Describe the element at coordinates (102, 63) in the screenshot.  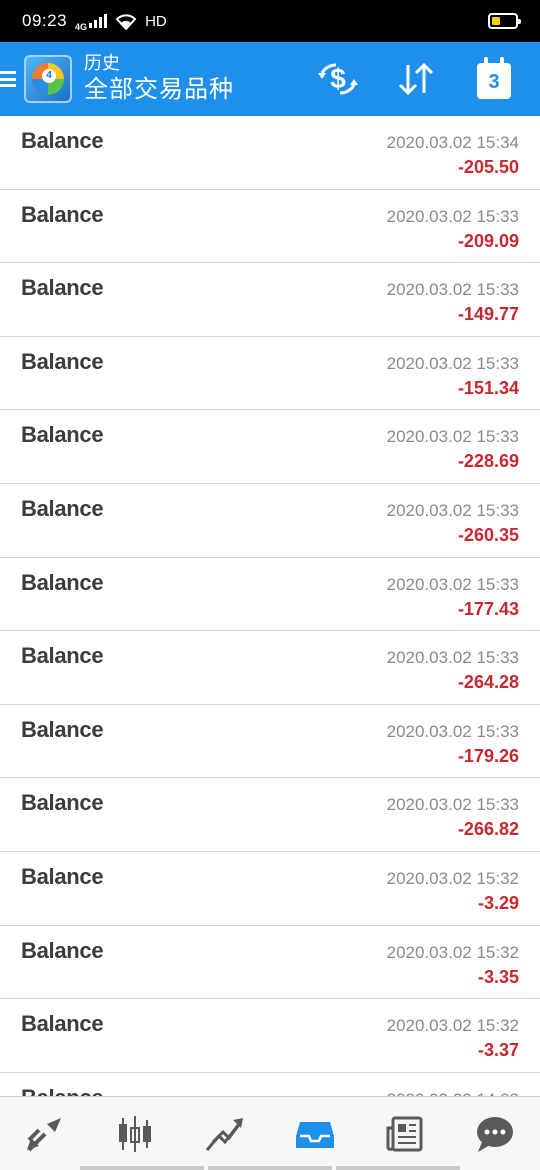
I see `page-subtitle: 历史` at that location.